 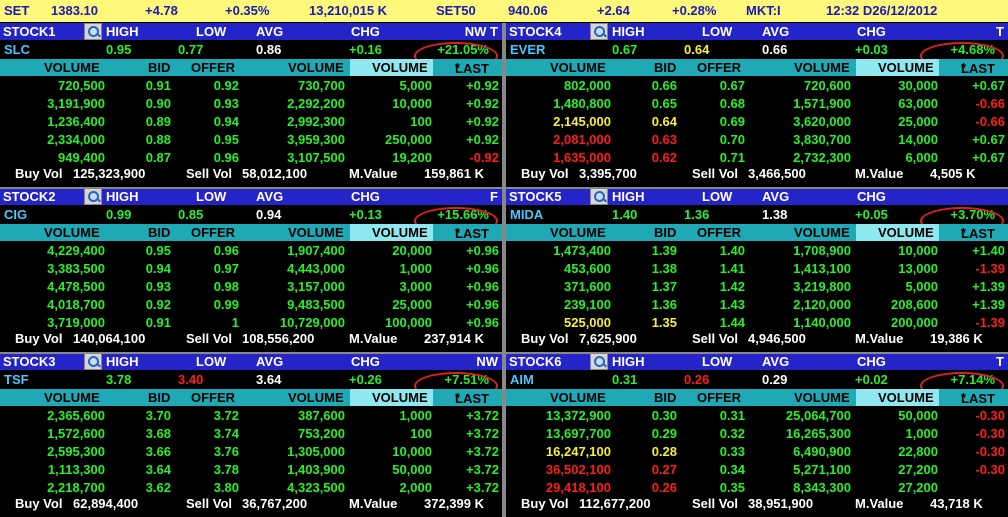 I want to click on bid-price: 0.65, so click(x=664, y=103).